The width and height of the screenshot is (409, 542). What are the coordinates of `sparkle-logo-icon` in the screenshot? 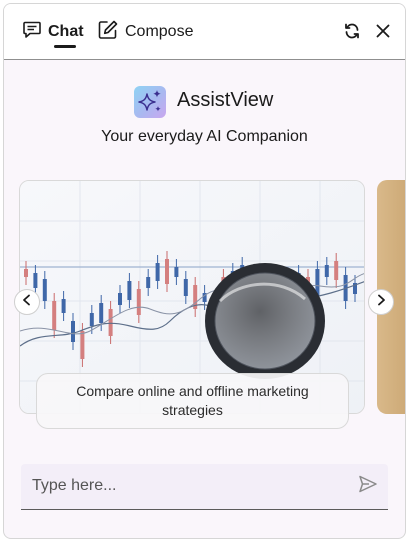 It's located at (150, 102).